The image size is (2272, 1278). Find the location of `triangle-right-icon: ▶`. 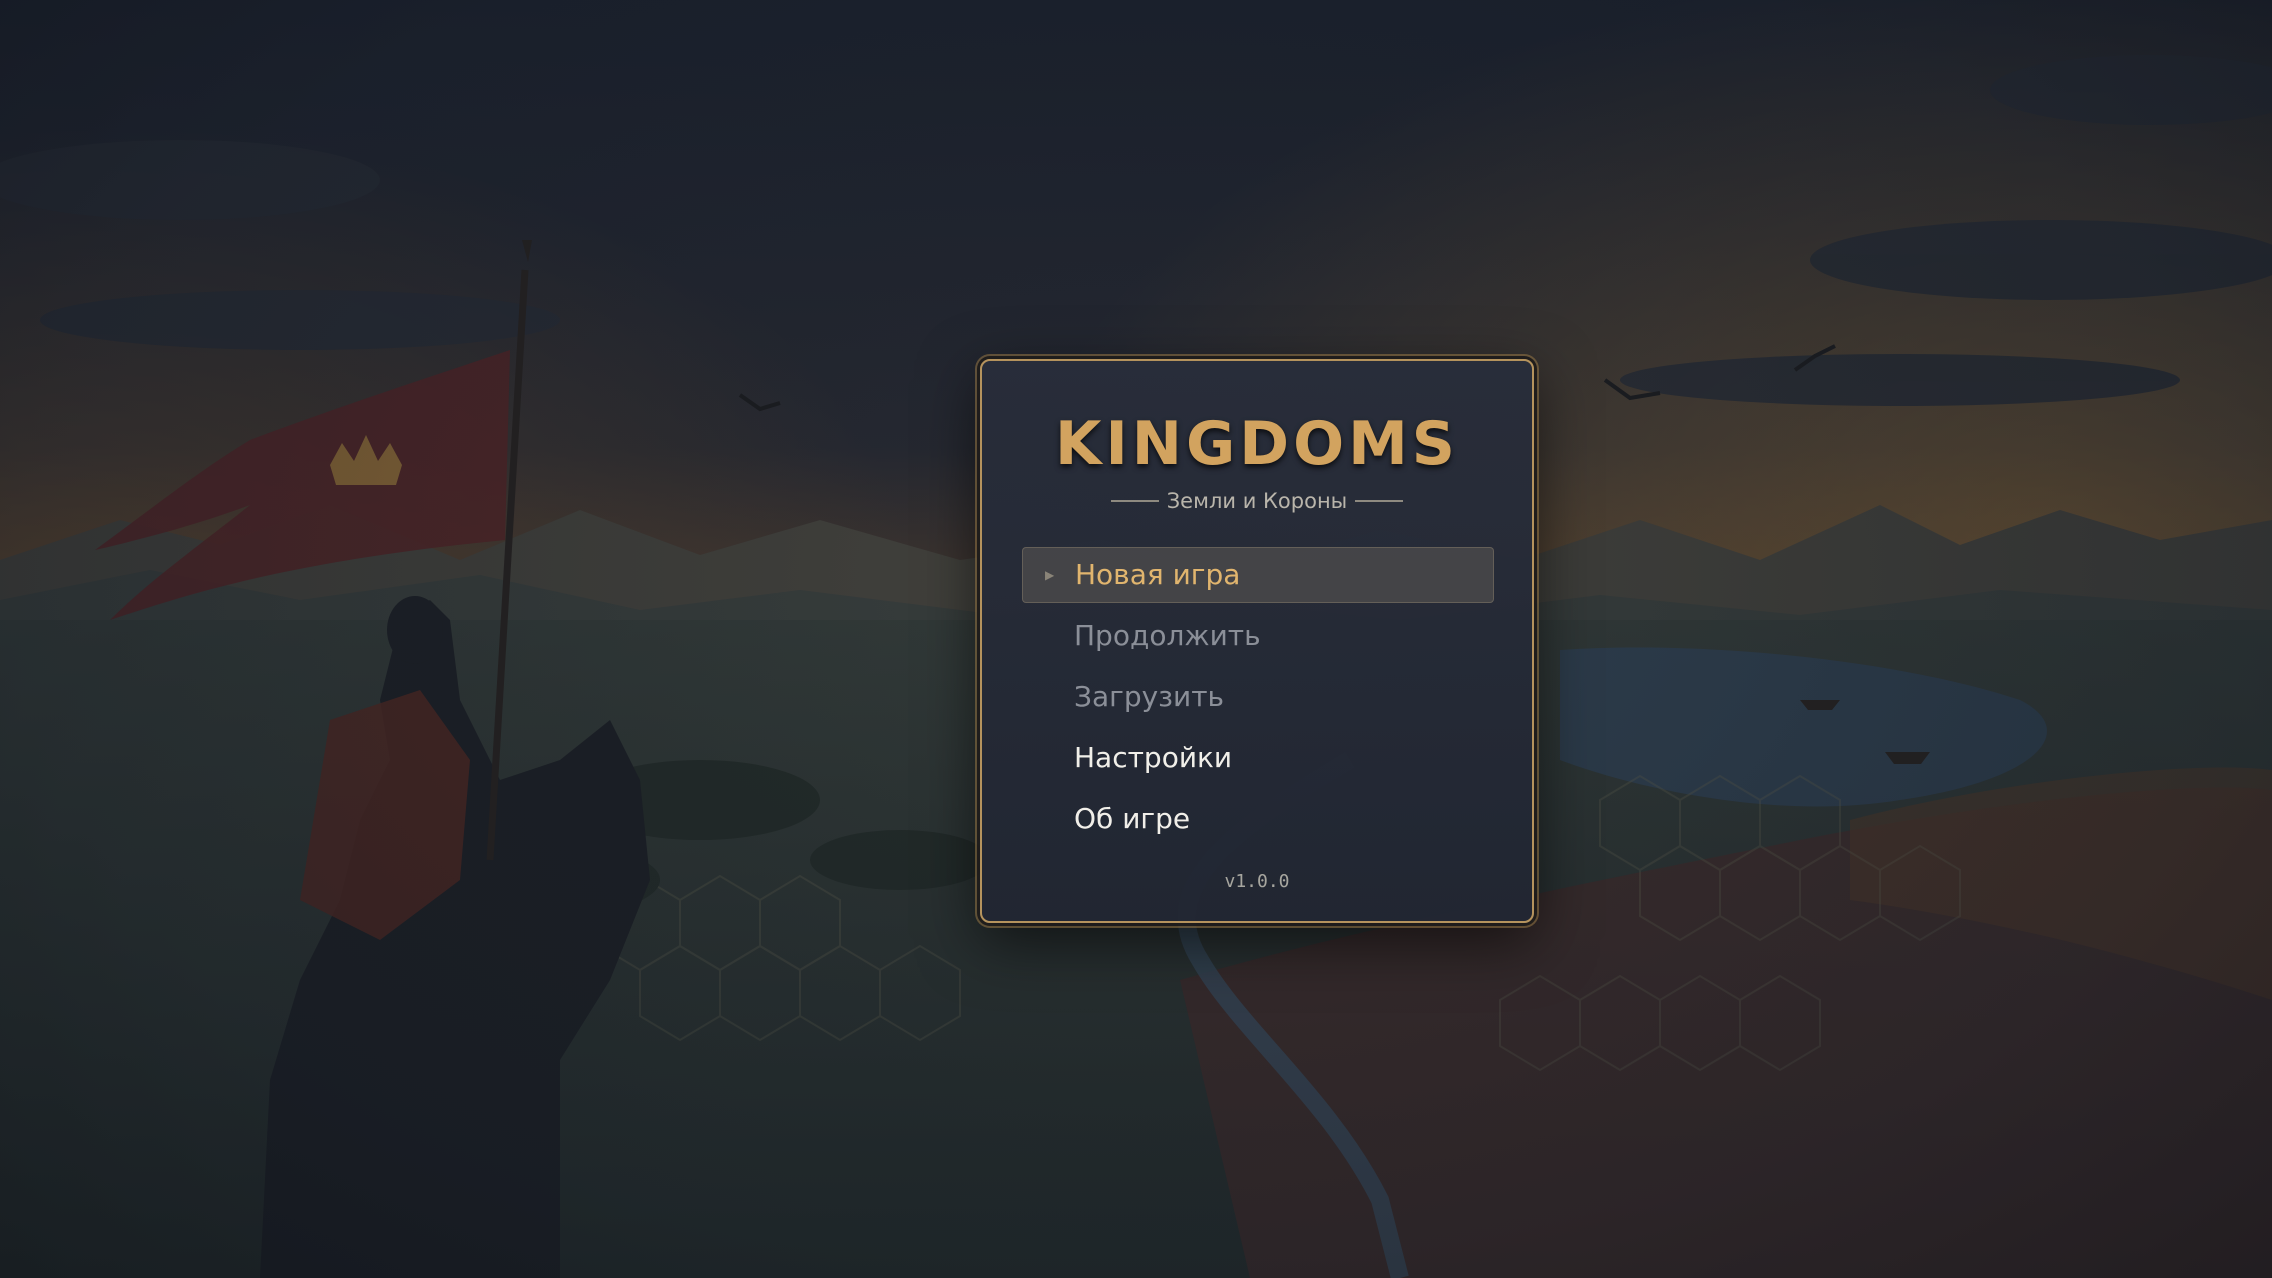

triangle-right-icon: ▶ is located at coordinates (1050, 575).